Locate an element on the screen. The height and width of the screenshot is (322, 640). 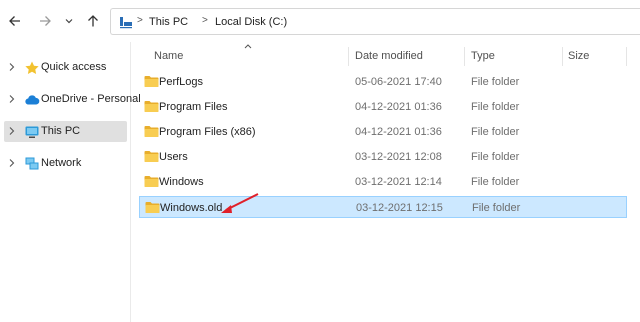
address-bar: > This PC > Local Disk (C:) is located at coordinates (375, 21).